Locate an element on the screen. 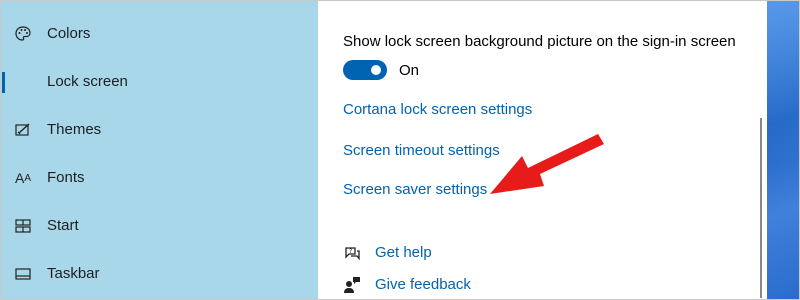 The height and width of the screenshot is (300, 800). sidebar-item-label: Fonts is located at coordinates (66, 177).